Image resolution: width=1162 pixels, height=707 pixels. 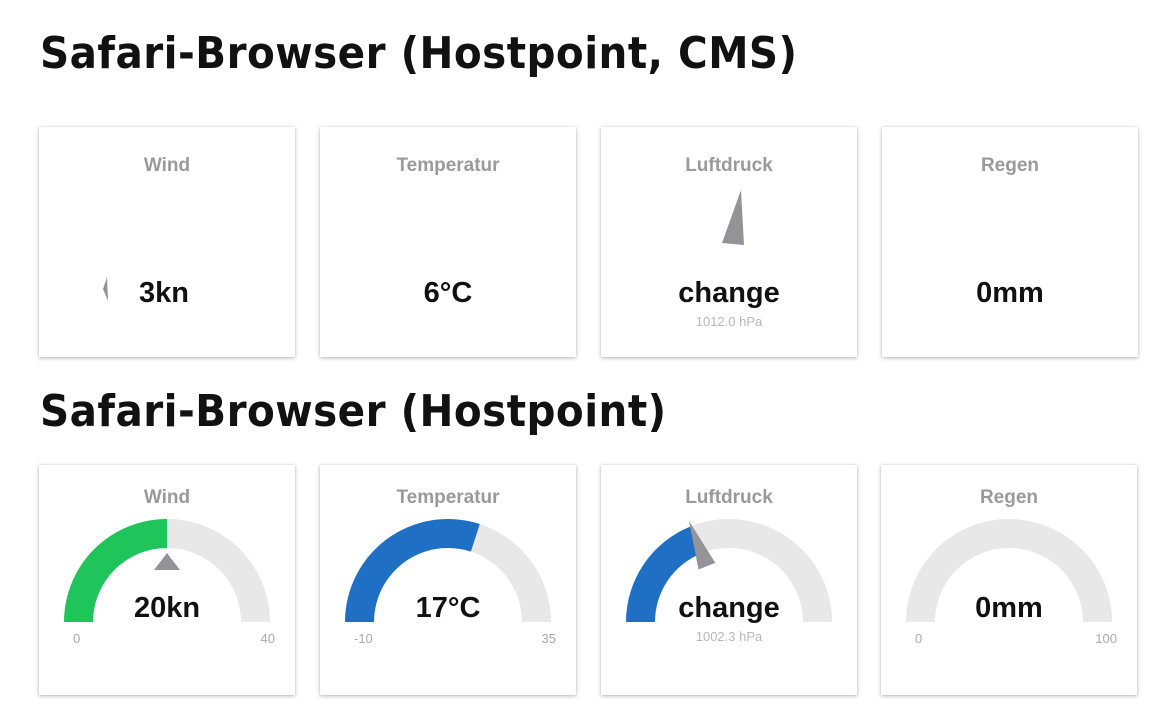 I want to click on pressure-gauge, so click(x=729, y=570).